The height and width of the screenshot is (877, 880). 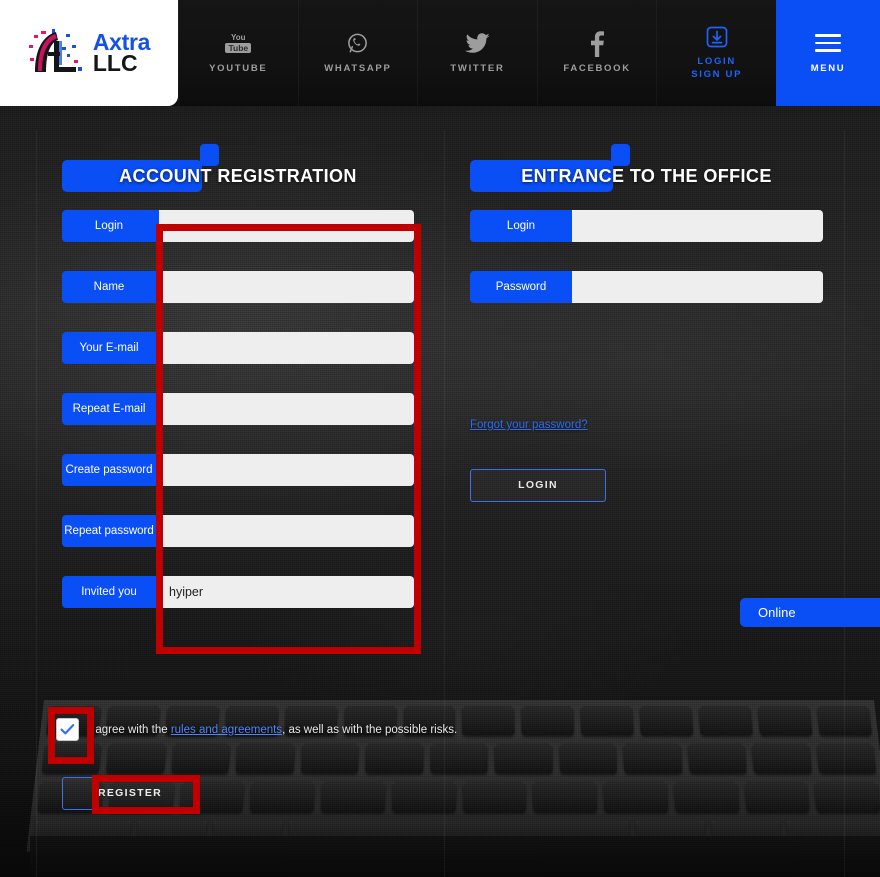 I want to click on field-label-entrance-login: Login, so click(x=521, y=226).